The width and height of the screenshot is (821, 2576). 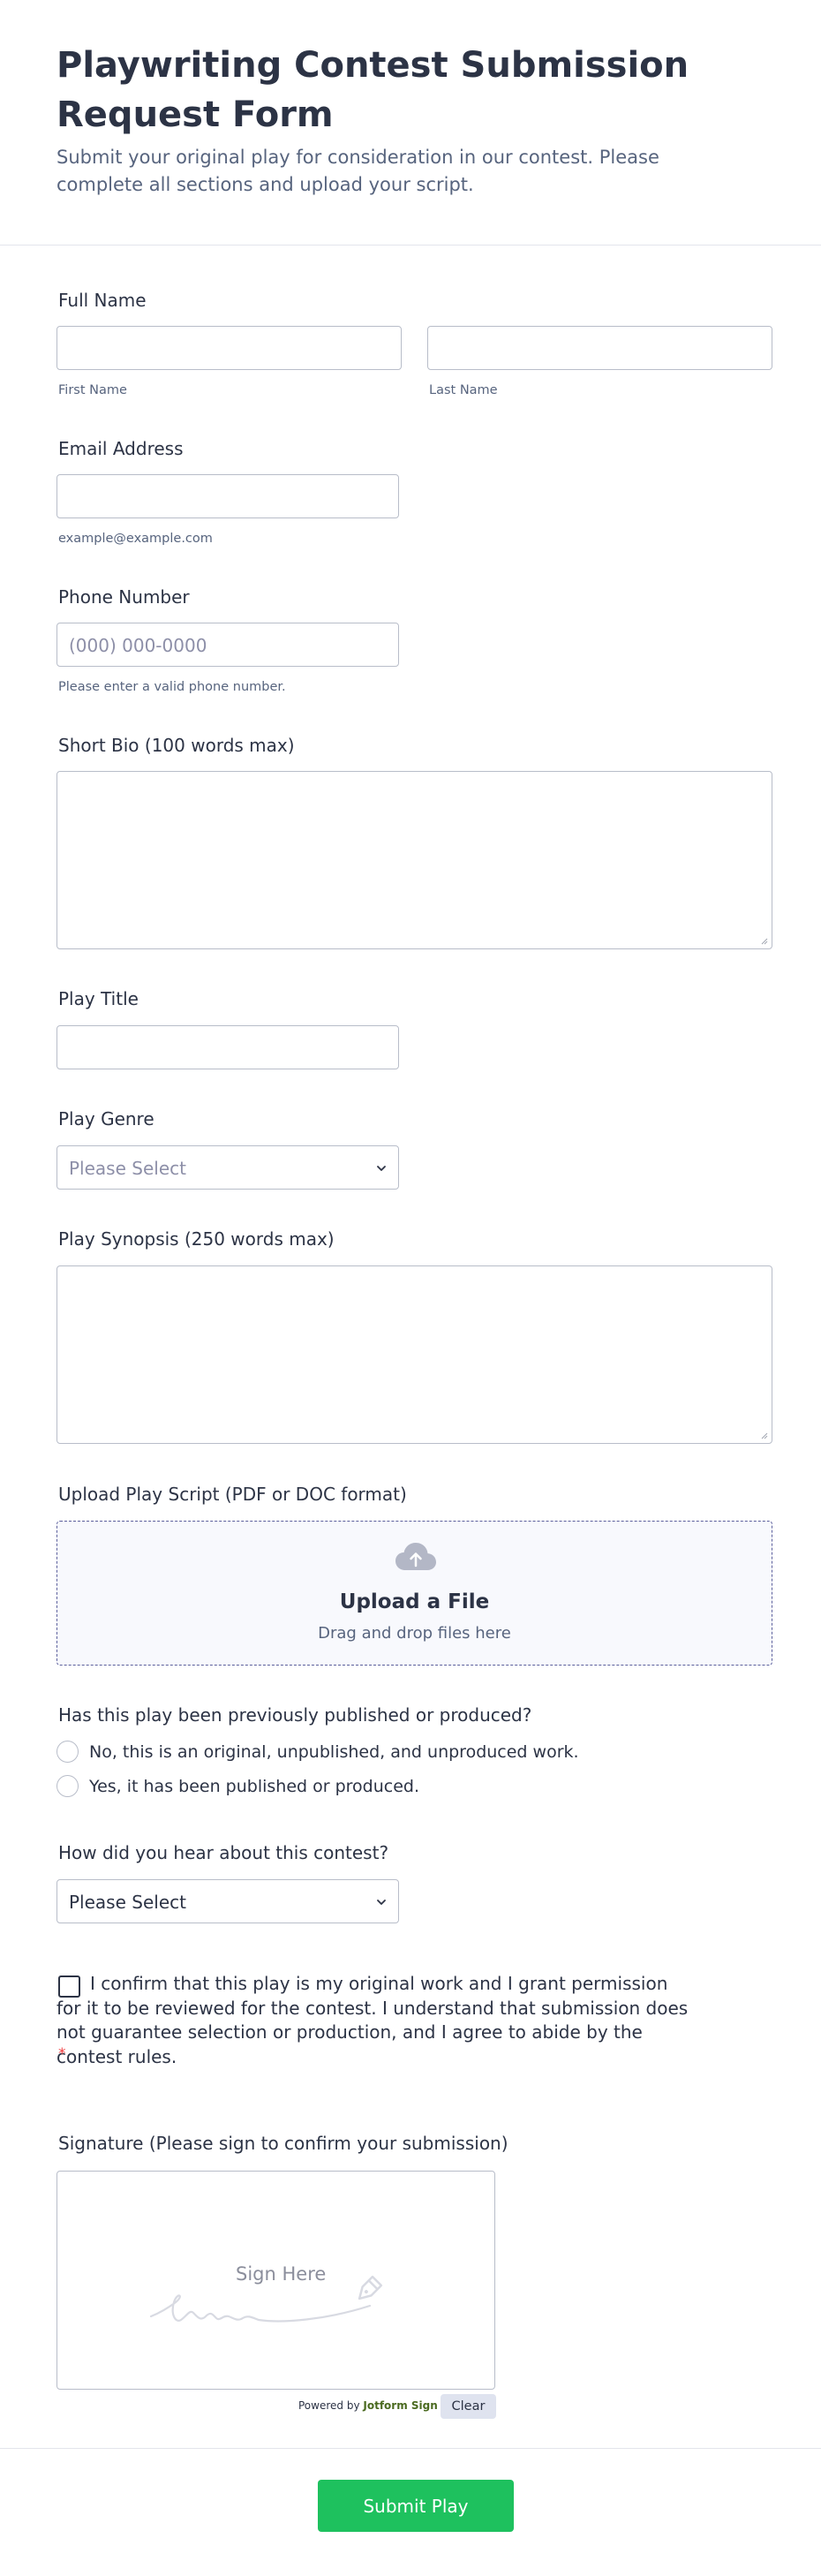 I want to click on bio-textarea, so click(x=414, y=860).